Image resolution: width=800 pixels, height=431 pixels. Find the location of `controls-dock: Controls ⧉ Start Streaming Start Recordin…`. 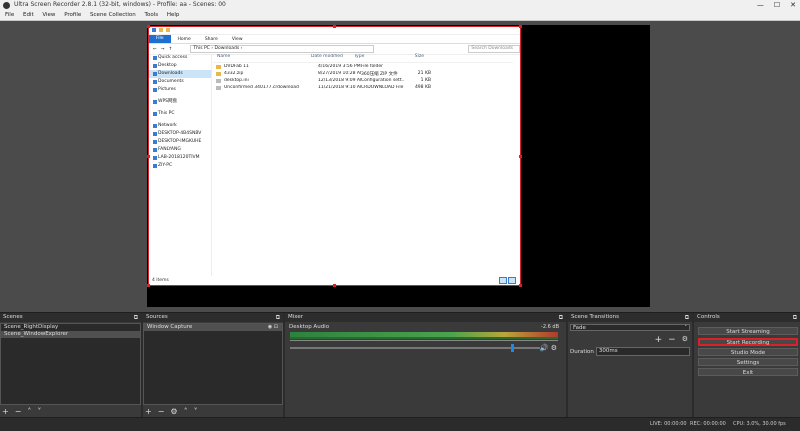

controls-dock: Controls ⧉ Start Streaming Start Recordin… is located at coordinates (747, 365).